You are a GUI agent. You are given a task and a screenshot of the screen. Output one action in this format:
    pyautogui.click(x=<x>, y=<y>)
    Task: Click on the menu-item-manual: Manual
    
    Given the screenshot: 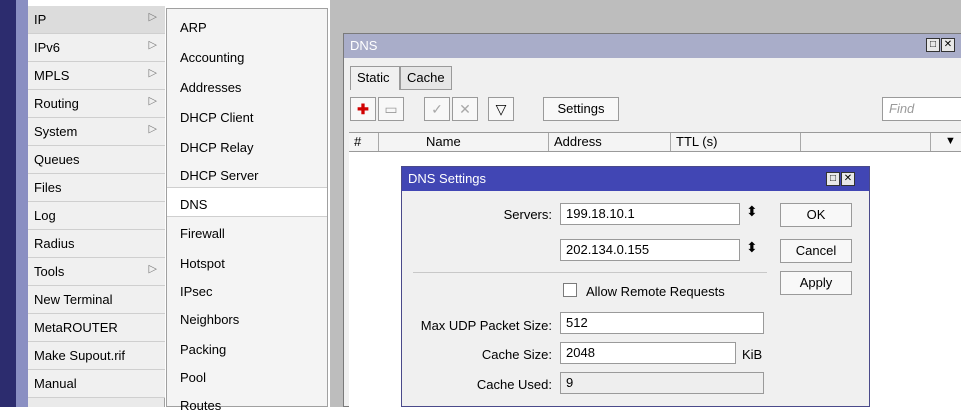 What is the action you would take?
    pyautogui.click(x=96, y=384)
    